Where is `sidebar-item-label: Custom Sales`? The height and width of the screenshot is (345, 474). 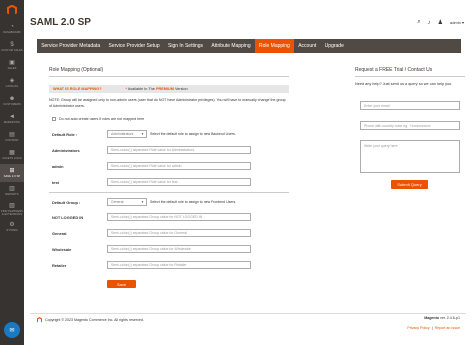 sidebar-item-label: Custom Sales is located at coordinates (12, 50).